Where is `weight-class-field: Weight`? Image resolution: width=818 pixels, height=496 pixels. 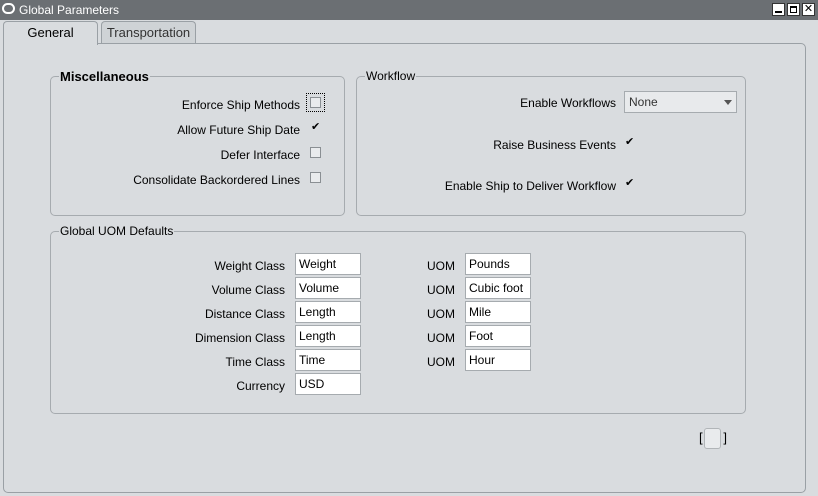
weight-class-field: Weight is located at coordinates (328, 264).